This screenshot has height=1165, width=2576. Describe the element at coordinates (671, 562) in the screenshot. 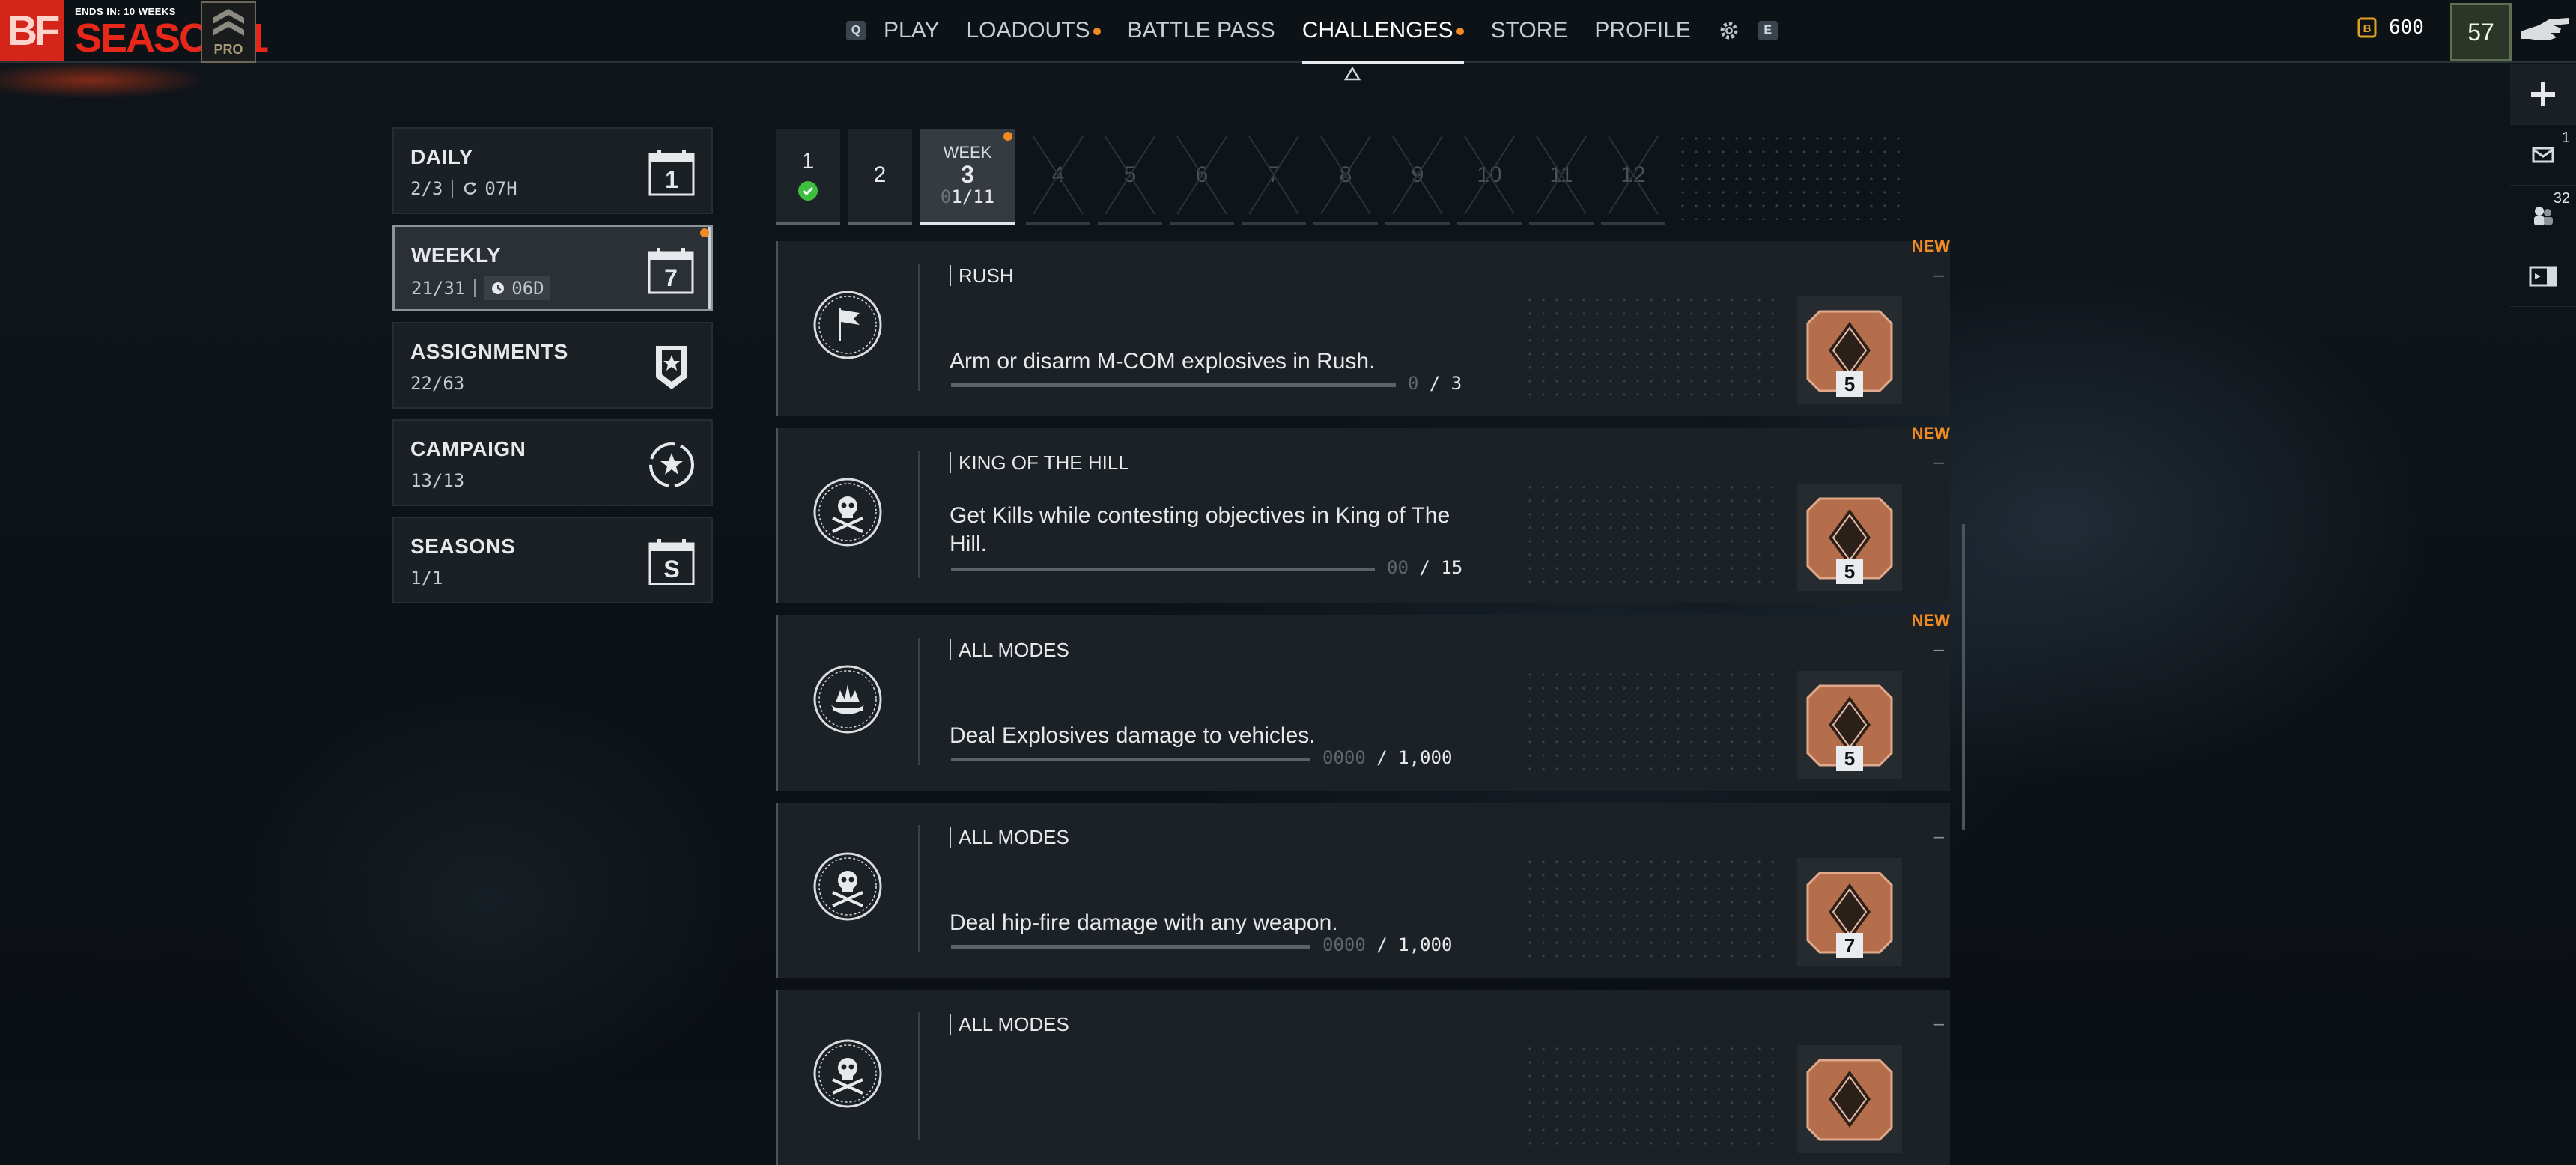

I see `calendar-season-icon: S` at that location.